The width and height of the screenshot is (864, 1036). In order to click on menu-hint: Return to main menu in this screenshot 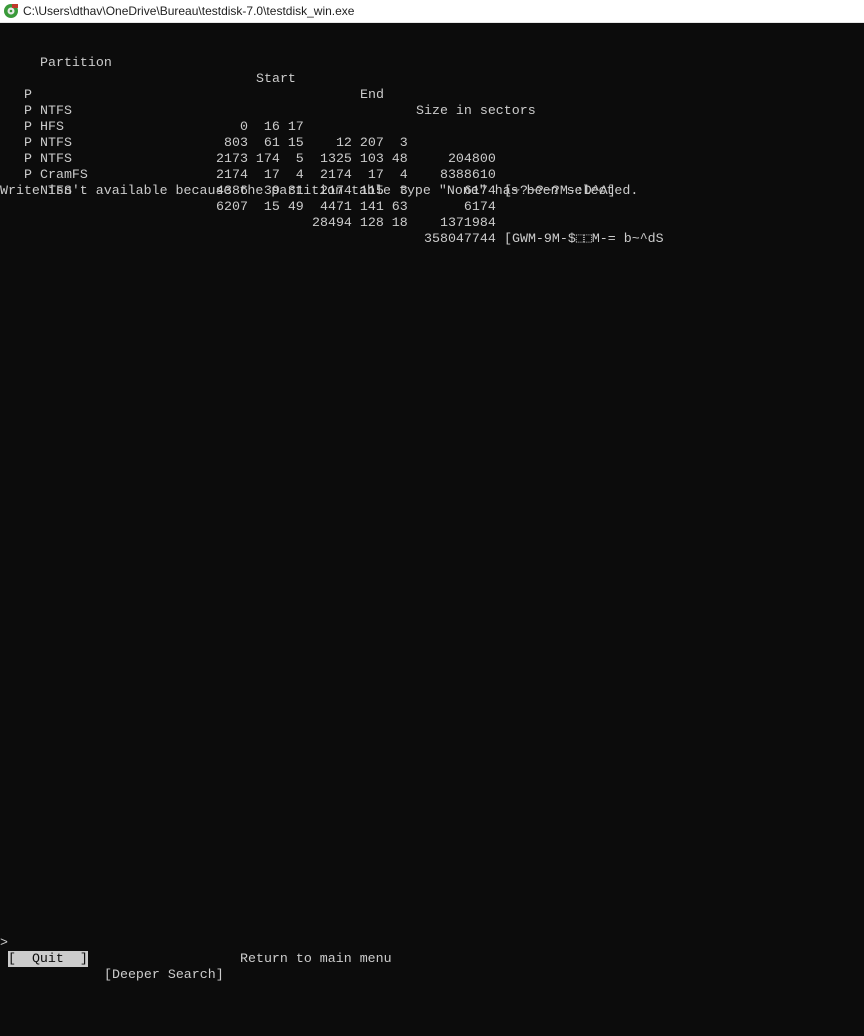, I will do `click(196, 950)`.